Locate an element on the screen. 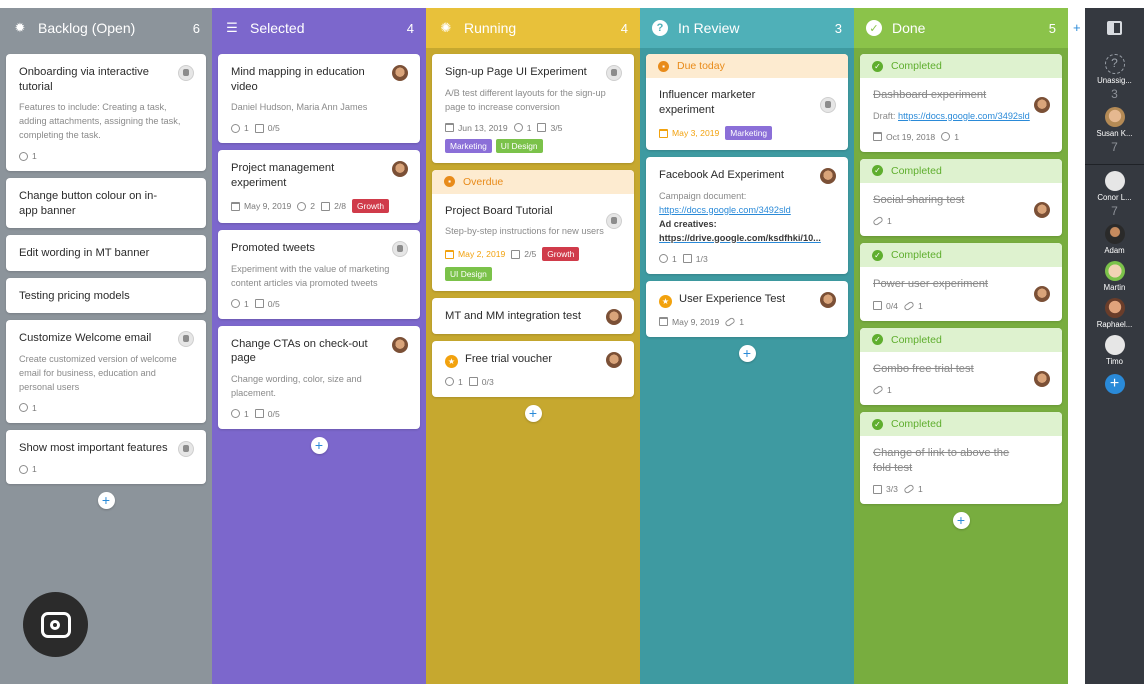  card-title-text: Change of link to above the fold test is located at coordinates (941, 460).